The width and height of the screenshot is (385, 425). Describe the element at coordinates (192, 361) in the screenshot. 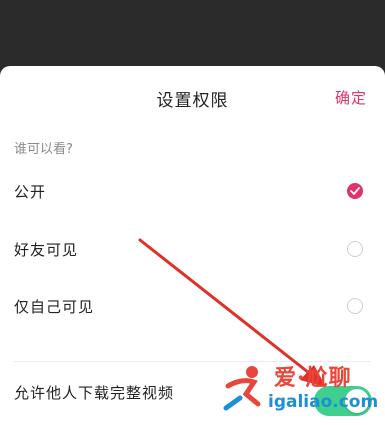

I see `divider` at that location.